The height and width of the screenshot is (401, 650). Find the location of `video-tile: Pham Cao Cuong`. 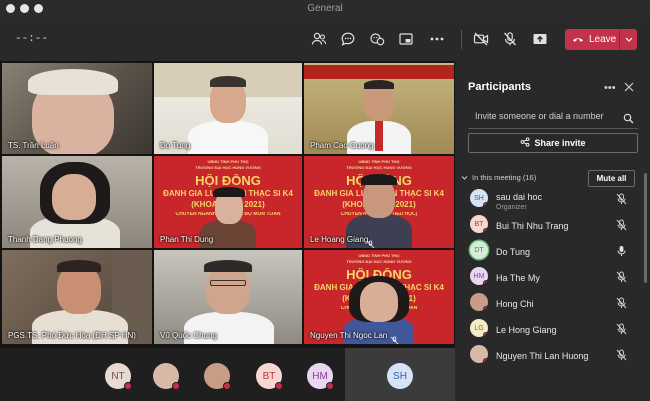

video-tile: Pham Cao Cuong is located at coordinates (379, 108).